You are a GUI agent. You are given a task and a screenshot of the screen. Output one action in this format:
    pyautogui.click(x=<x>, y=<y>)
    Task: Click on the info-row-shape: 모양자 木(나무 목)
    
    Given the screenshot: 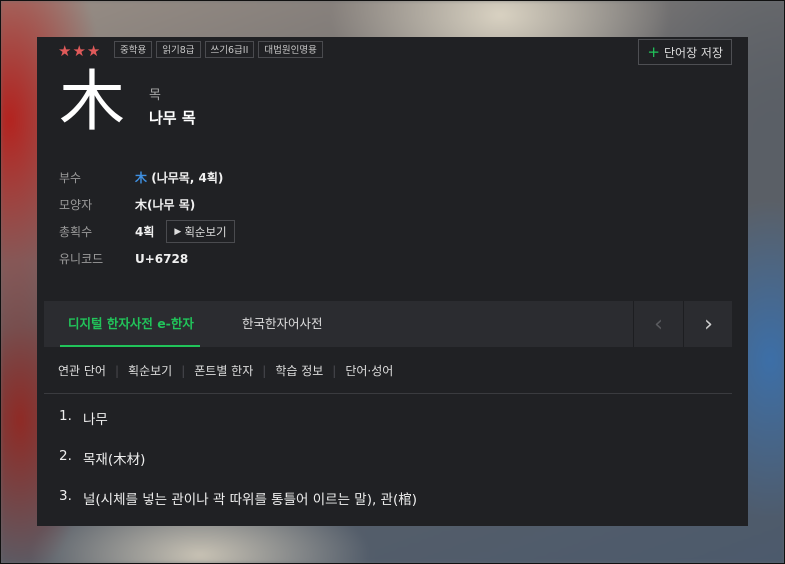 What is the action you would take?
    pyautogui.click(x=147, y=204)
    